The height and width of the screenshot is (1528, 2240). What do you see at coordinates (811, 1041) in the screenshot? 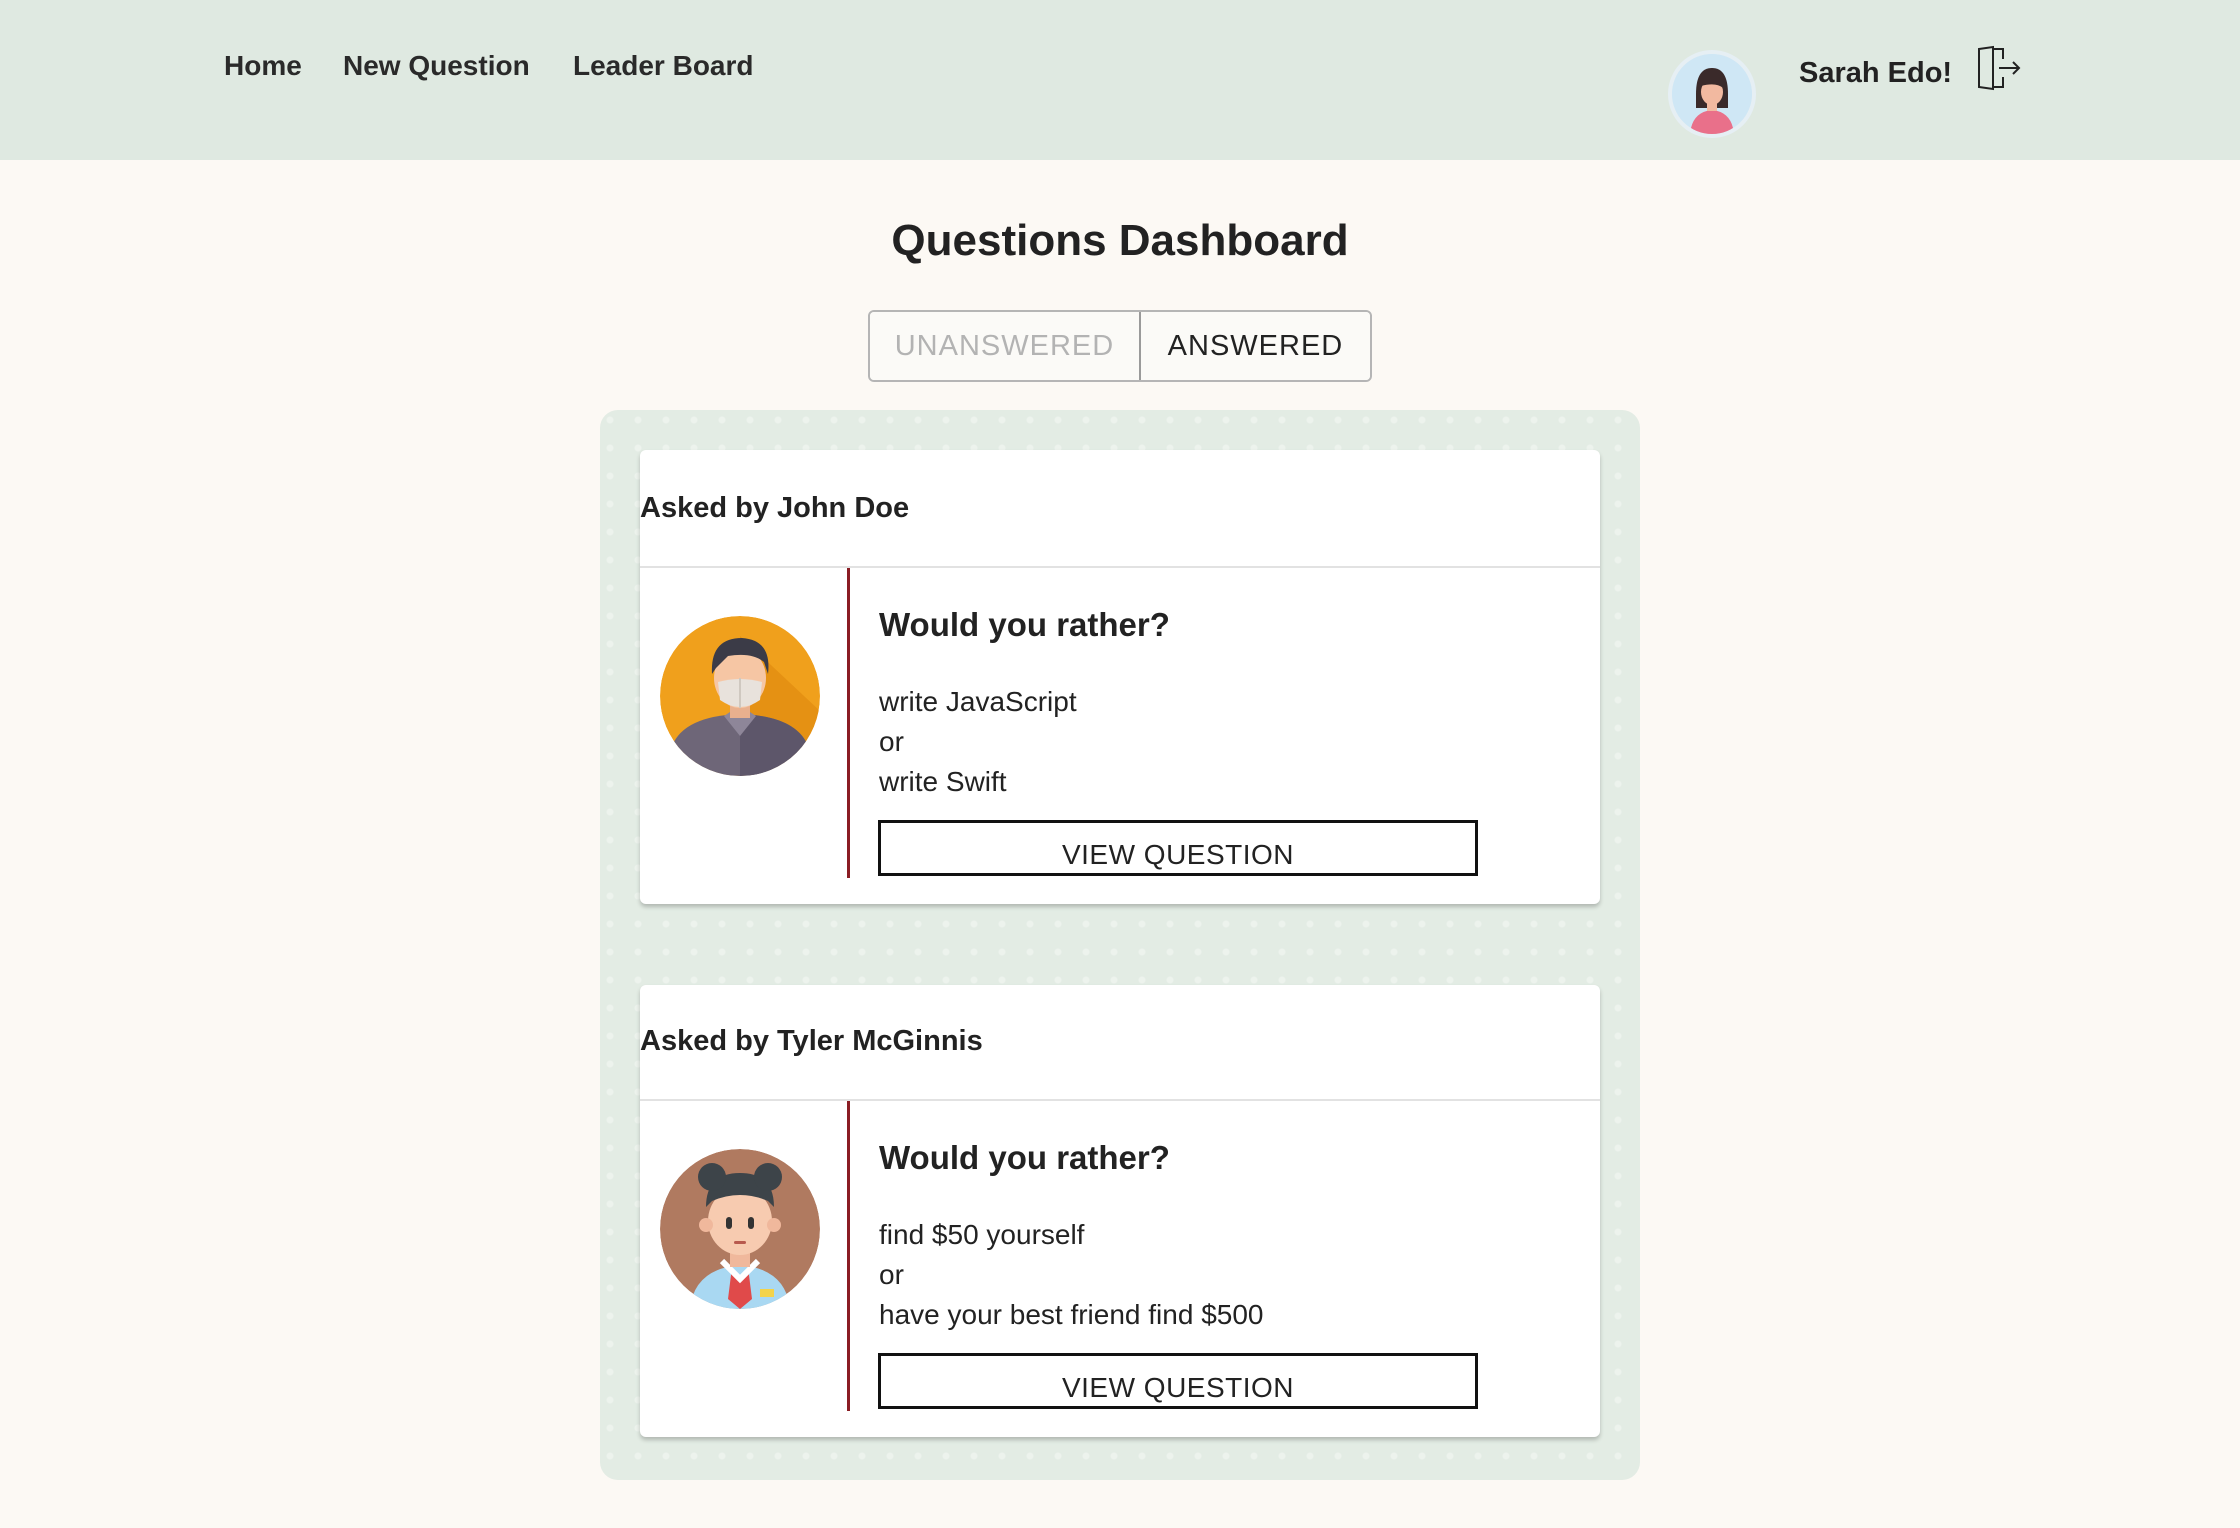
I see `asked-by-label: Asked by Tyler McGinnis` at bounding box center [811, 1041].